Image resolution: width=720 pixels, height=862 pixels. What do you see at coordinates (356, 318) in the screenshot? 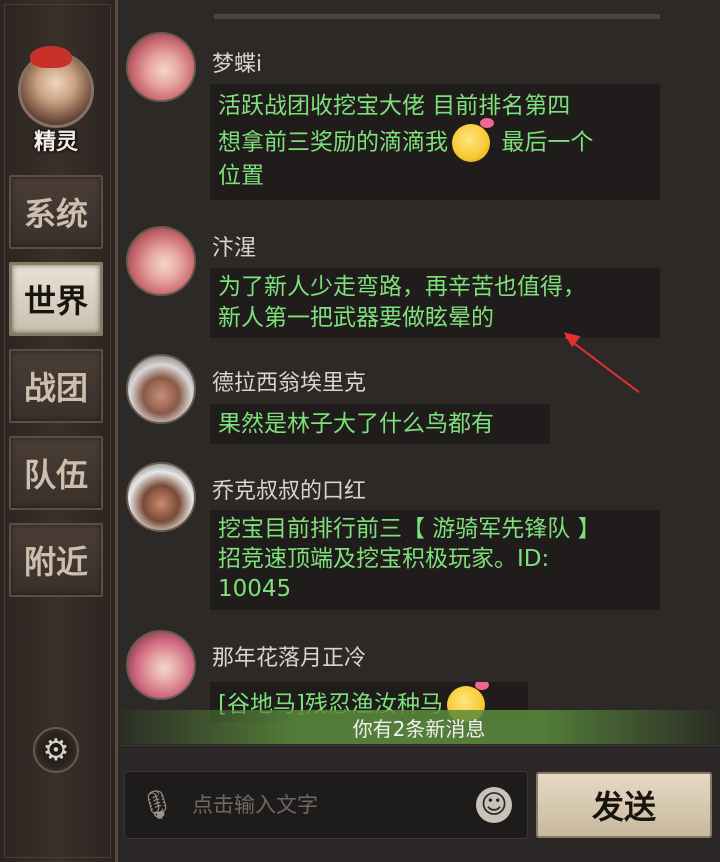
I see `message-line: 新人第一把武器要做眩晕的` at bounding box center [356, 318].